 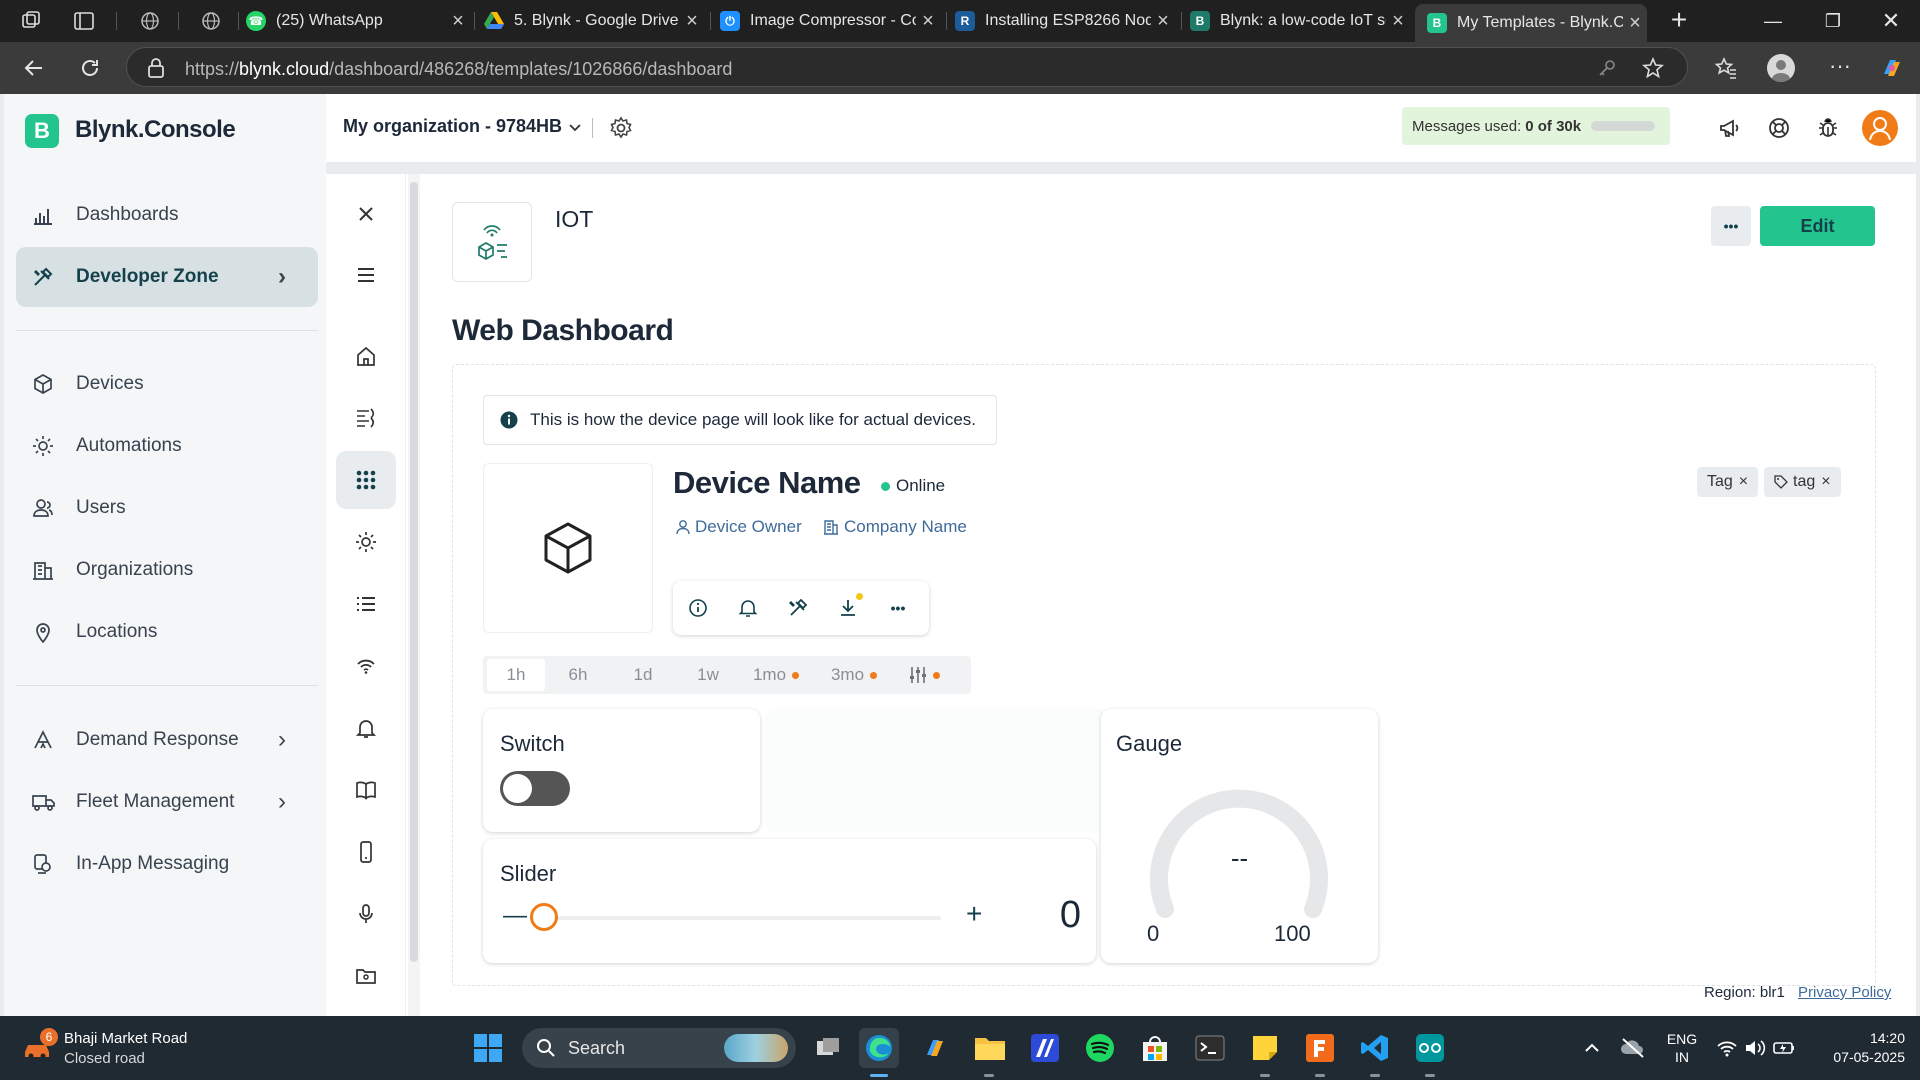 What do you see at coordinates (879, 1048) in the screenshot?
I see `edge-browser-icon` at bounding box center [879, 1048].